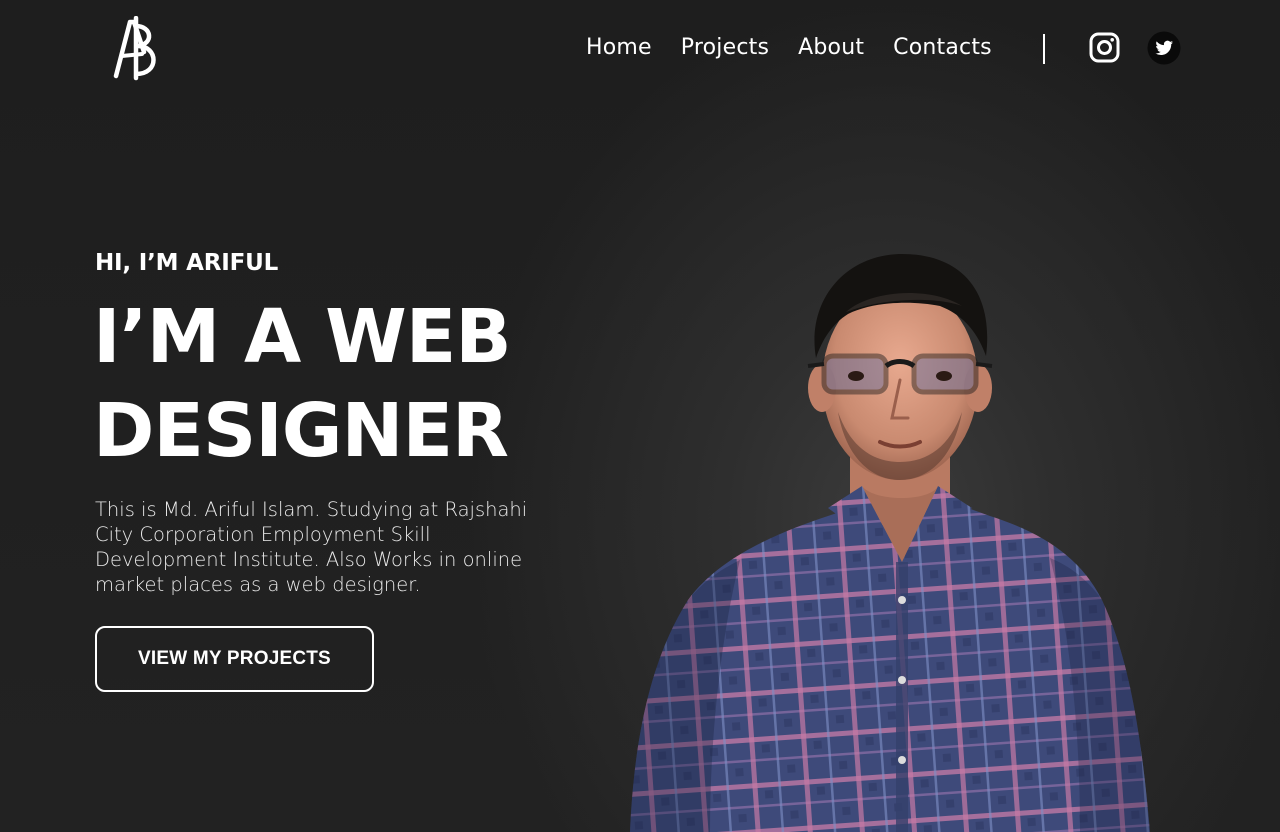 The width and height of the screenshot is (1280, 832). I want to click on nav-contacts: Contacts, so click(942, 48).